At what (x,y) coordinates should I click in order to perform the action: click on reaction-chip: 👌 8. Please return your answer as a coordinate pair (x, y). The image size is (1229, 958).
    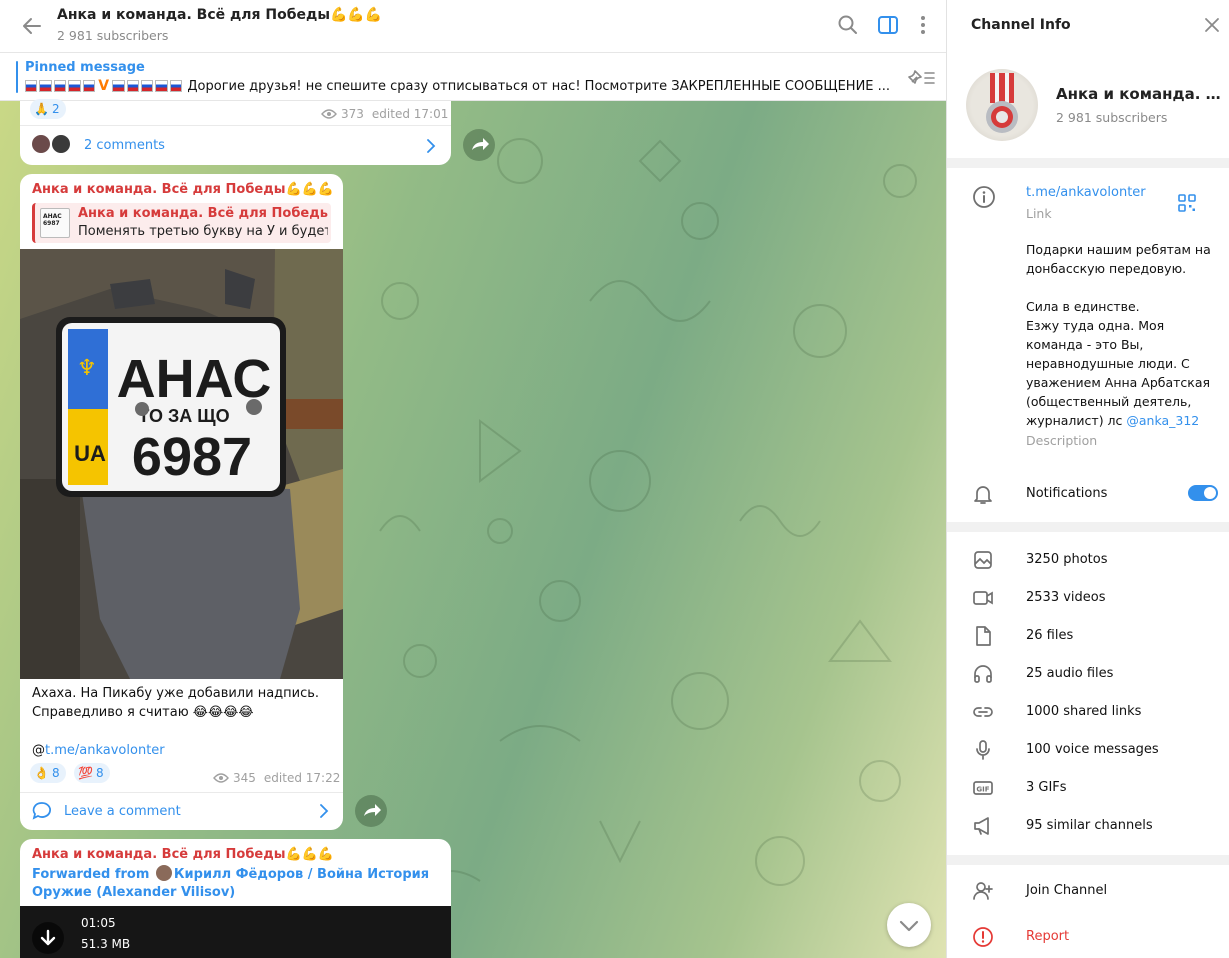
    Looking at the image, I should click on (48, 773).